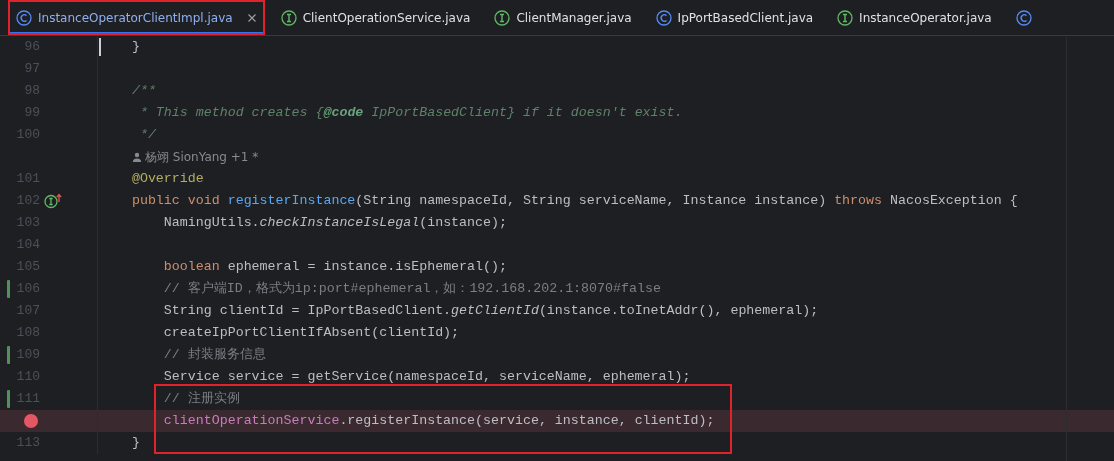  Describe the element at coordinates (334, 267) in the screenshot. I see `code-line: boolean ephemeral = instance.isEphemeral();` at that location.